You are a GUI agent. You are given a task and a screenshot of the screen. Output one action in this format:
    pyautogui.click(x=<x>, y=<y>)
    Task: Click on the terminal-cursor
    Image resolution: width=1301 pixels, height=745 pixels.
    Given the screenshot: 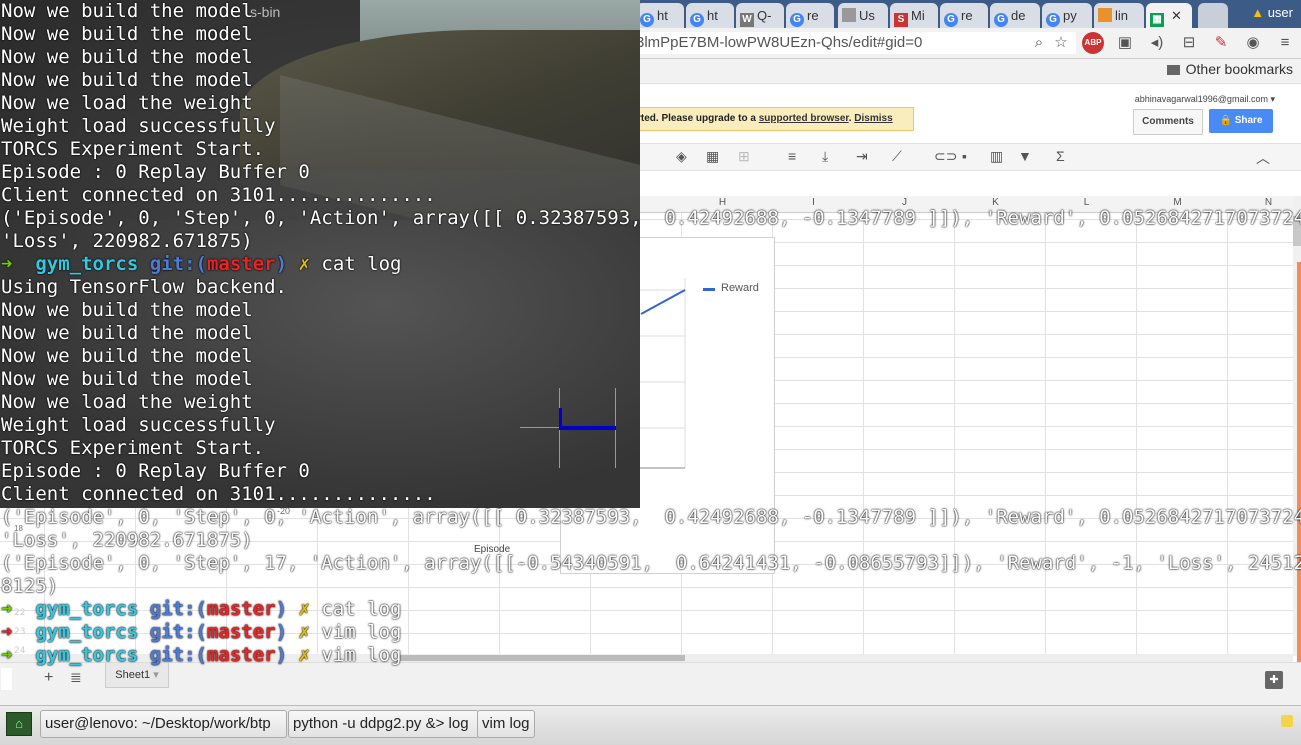 What is the action you would take?
    pyautogui.click(x=6, y=679)
    